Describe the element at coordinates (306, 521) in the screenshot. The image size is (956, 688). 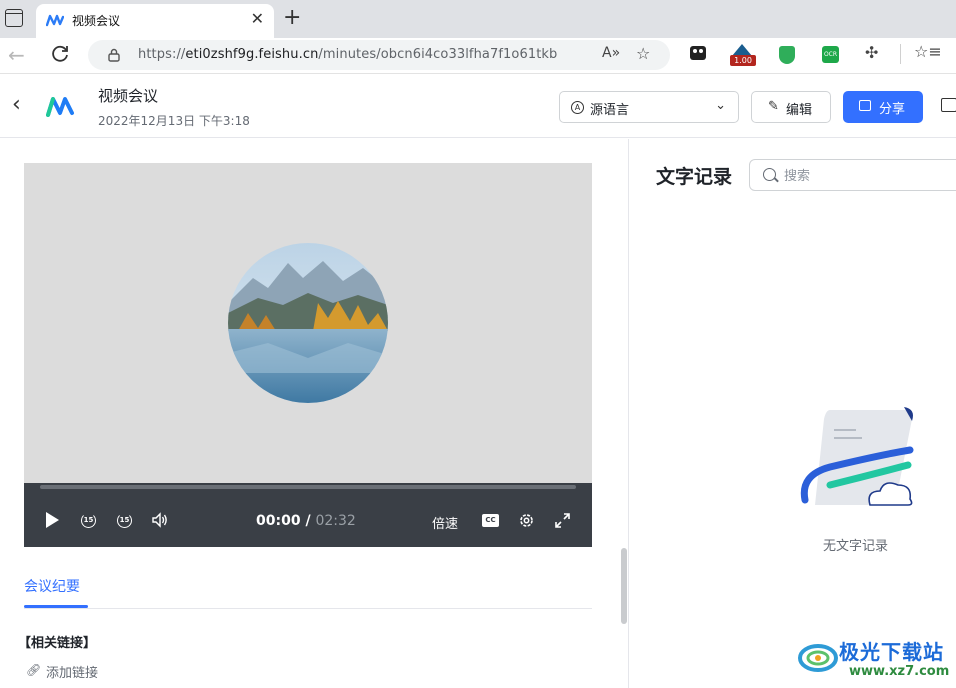
I see `playback-time: 00:00 / 02:32` at that location.